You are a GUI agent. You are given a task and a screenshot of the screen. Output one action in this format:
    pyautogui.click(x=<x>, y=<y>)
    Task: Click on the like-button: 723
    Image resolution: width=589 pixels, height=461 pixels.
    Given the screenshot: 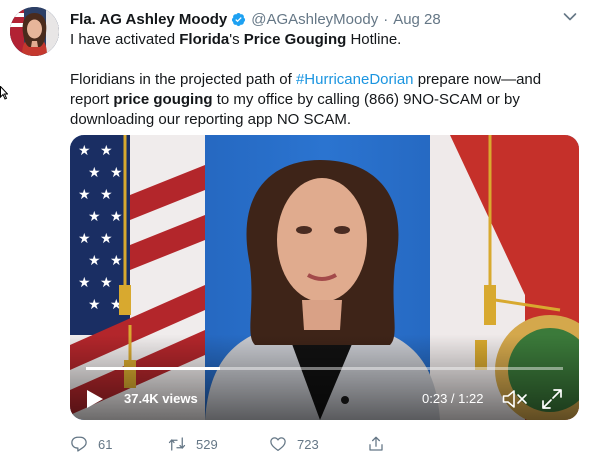 What is the action you would take?
    pyautogui.click(x=294, y=444)
    